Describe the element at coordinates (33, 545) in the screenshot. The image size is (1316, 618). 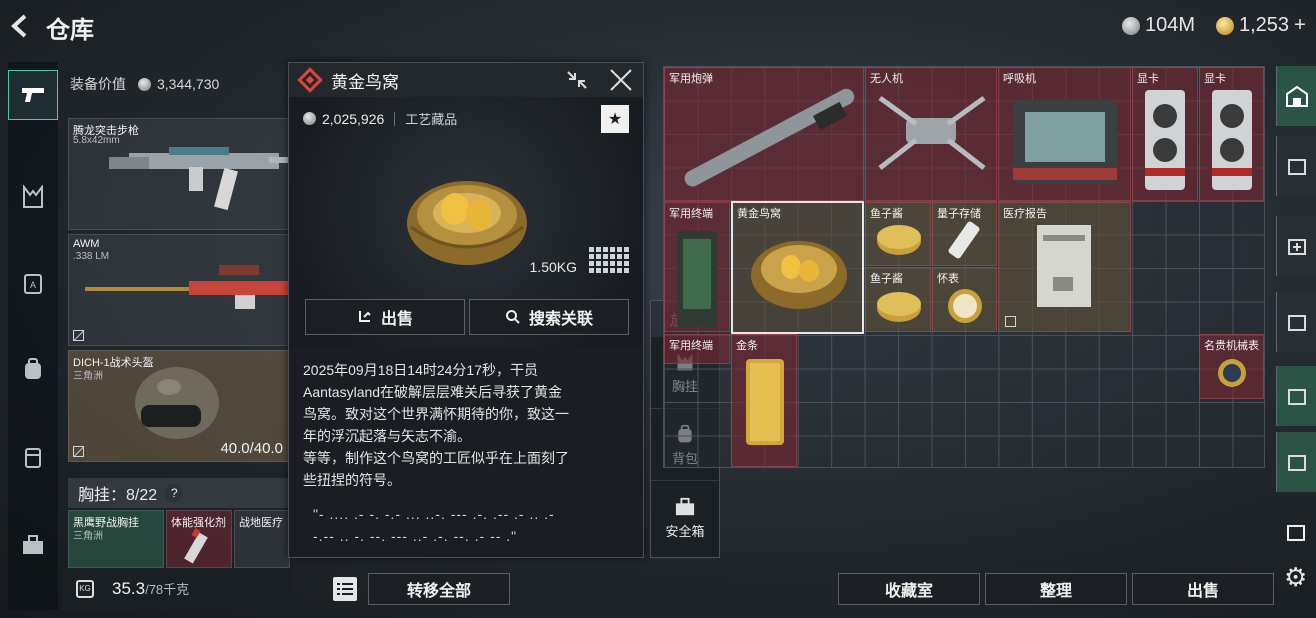
I see `nav-safe-box` at that location.